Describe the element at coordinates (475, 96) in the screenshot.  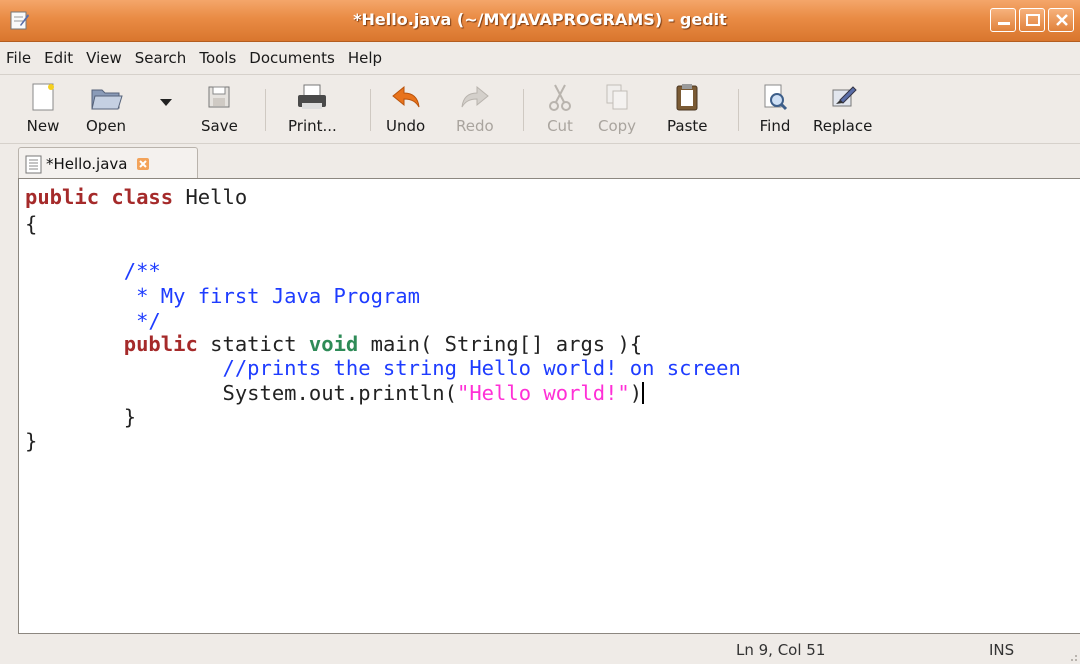
I see `redo-icon` at that location.